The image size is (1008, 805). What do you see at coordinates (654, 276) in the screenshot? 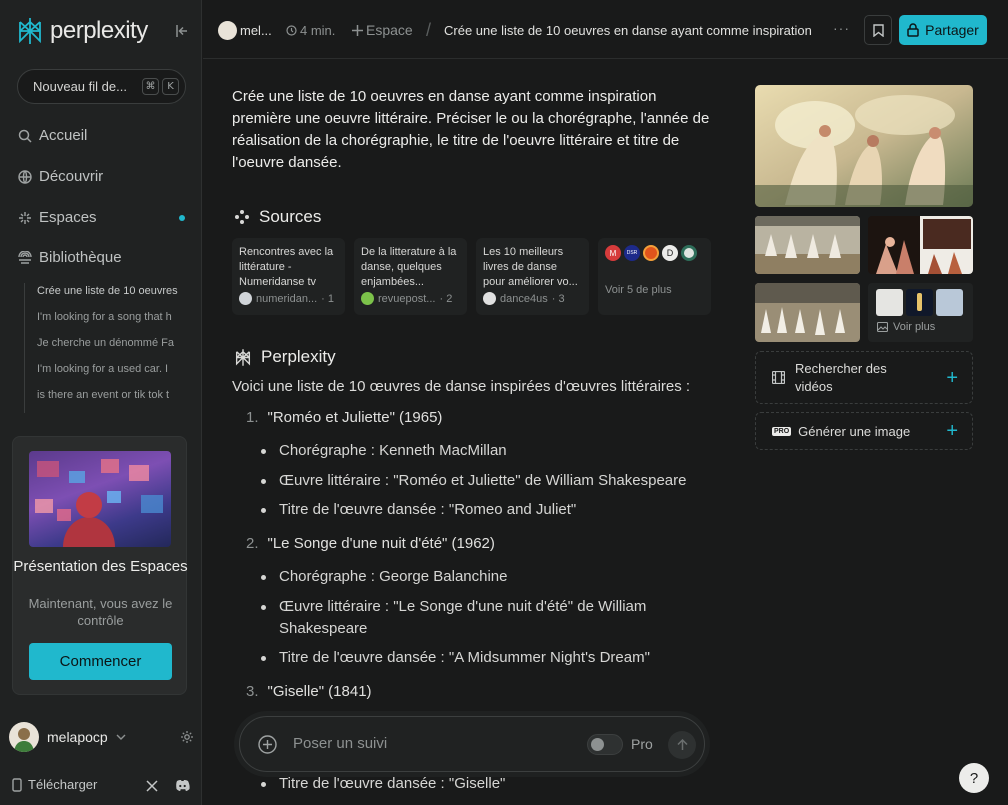
I see `see-more-sources-card: M DSR D Voir 5 de plus` at bounding box center [654, 276].